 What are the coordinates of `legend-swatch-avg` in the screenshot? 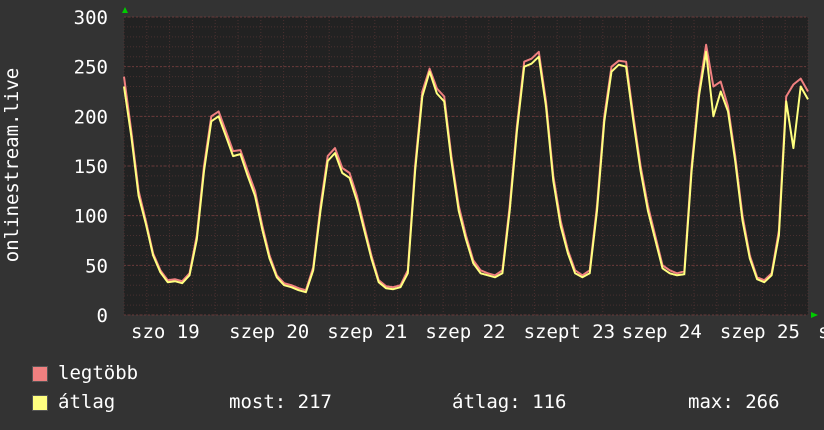 It's located at (40, 403).